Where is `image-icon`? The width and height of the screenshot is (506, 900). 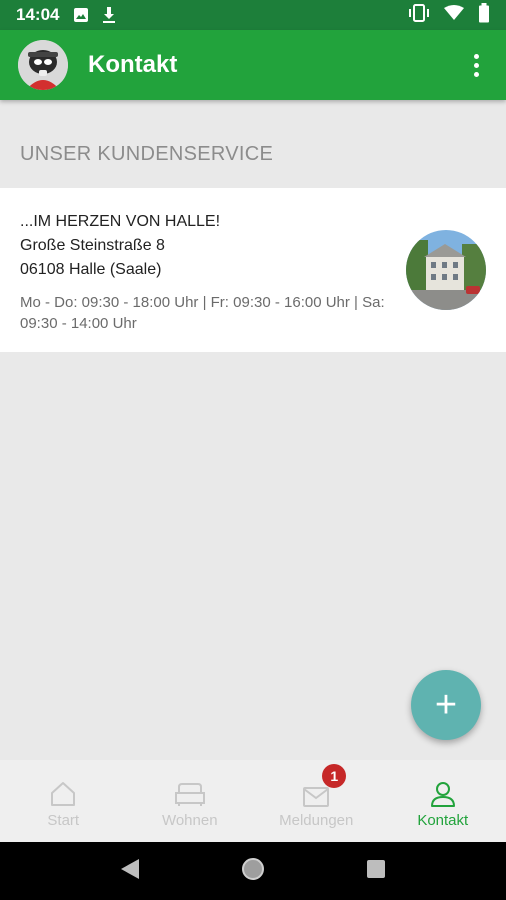
image-icon is located at coordinates (81, 15).